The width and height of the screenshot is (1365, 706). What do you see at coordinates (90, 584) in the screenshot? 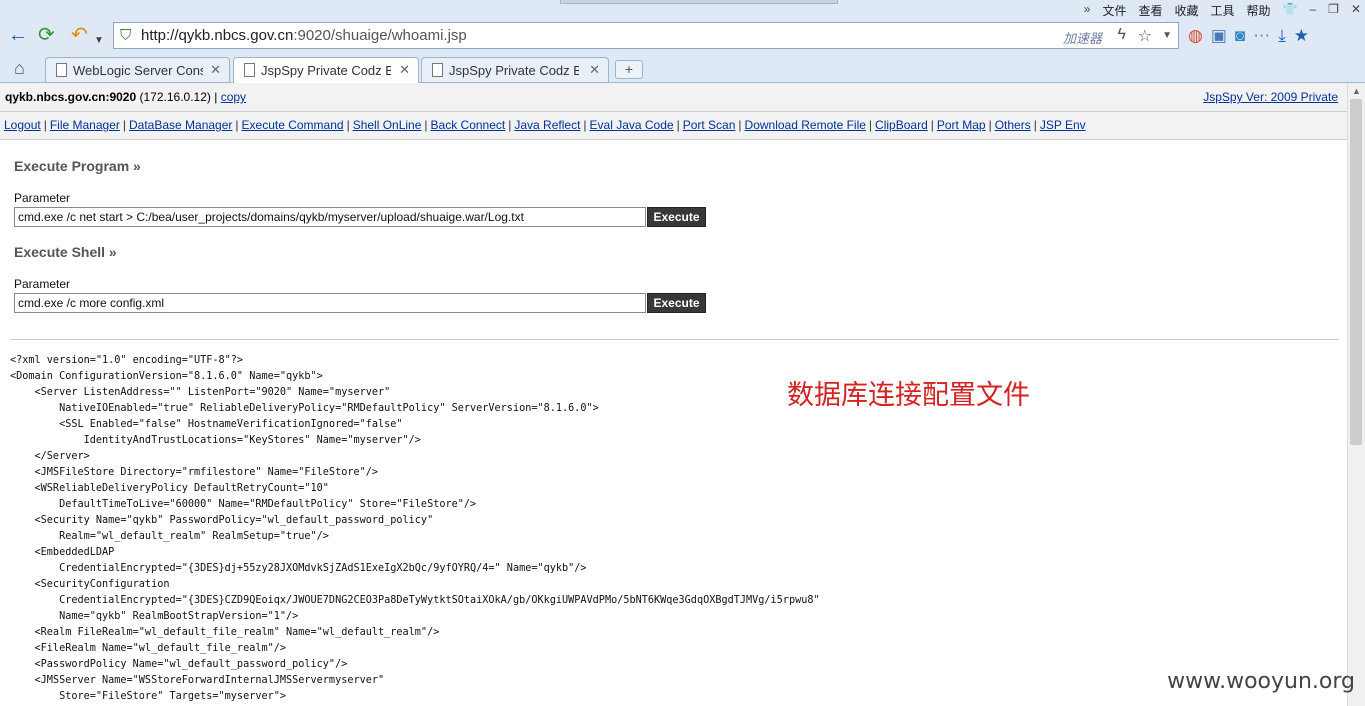
I see `output-line: <SecurityConfiguration` at bounding box center [90, 584].